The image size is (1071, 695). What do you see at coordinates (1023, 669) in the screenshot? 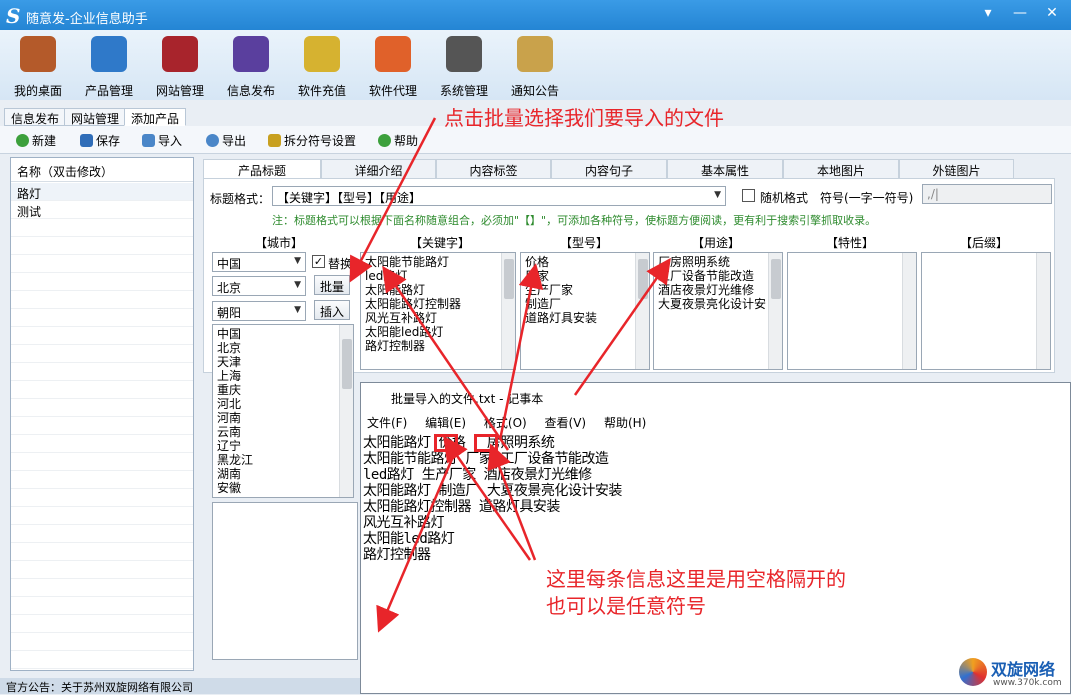
I see `watermark-name: 双旋网络` at bounding box center [1023, 669].